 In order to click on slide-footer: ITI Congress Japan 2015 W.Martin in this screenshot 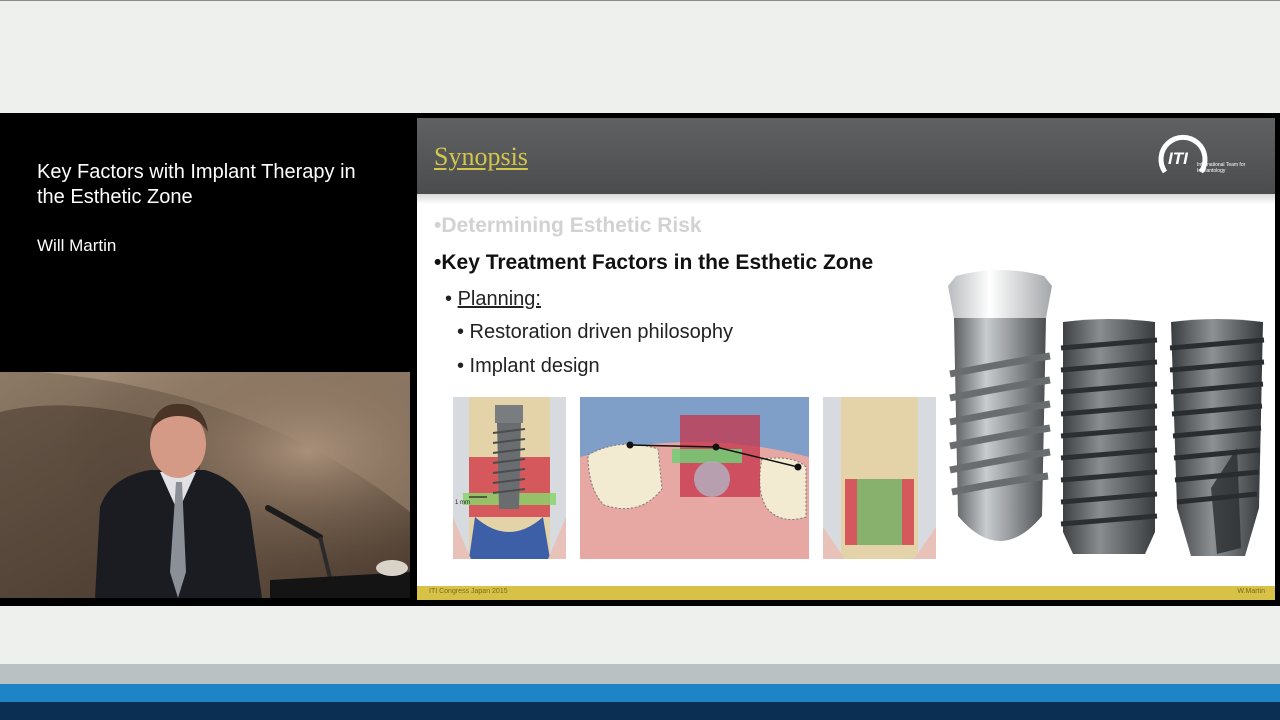, I will do `click(846, 593)`.